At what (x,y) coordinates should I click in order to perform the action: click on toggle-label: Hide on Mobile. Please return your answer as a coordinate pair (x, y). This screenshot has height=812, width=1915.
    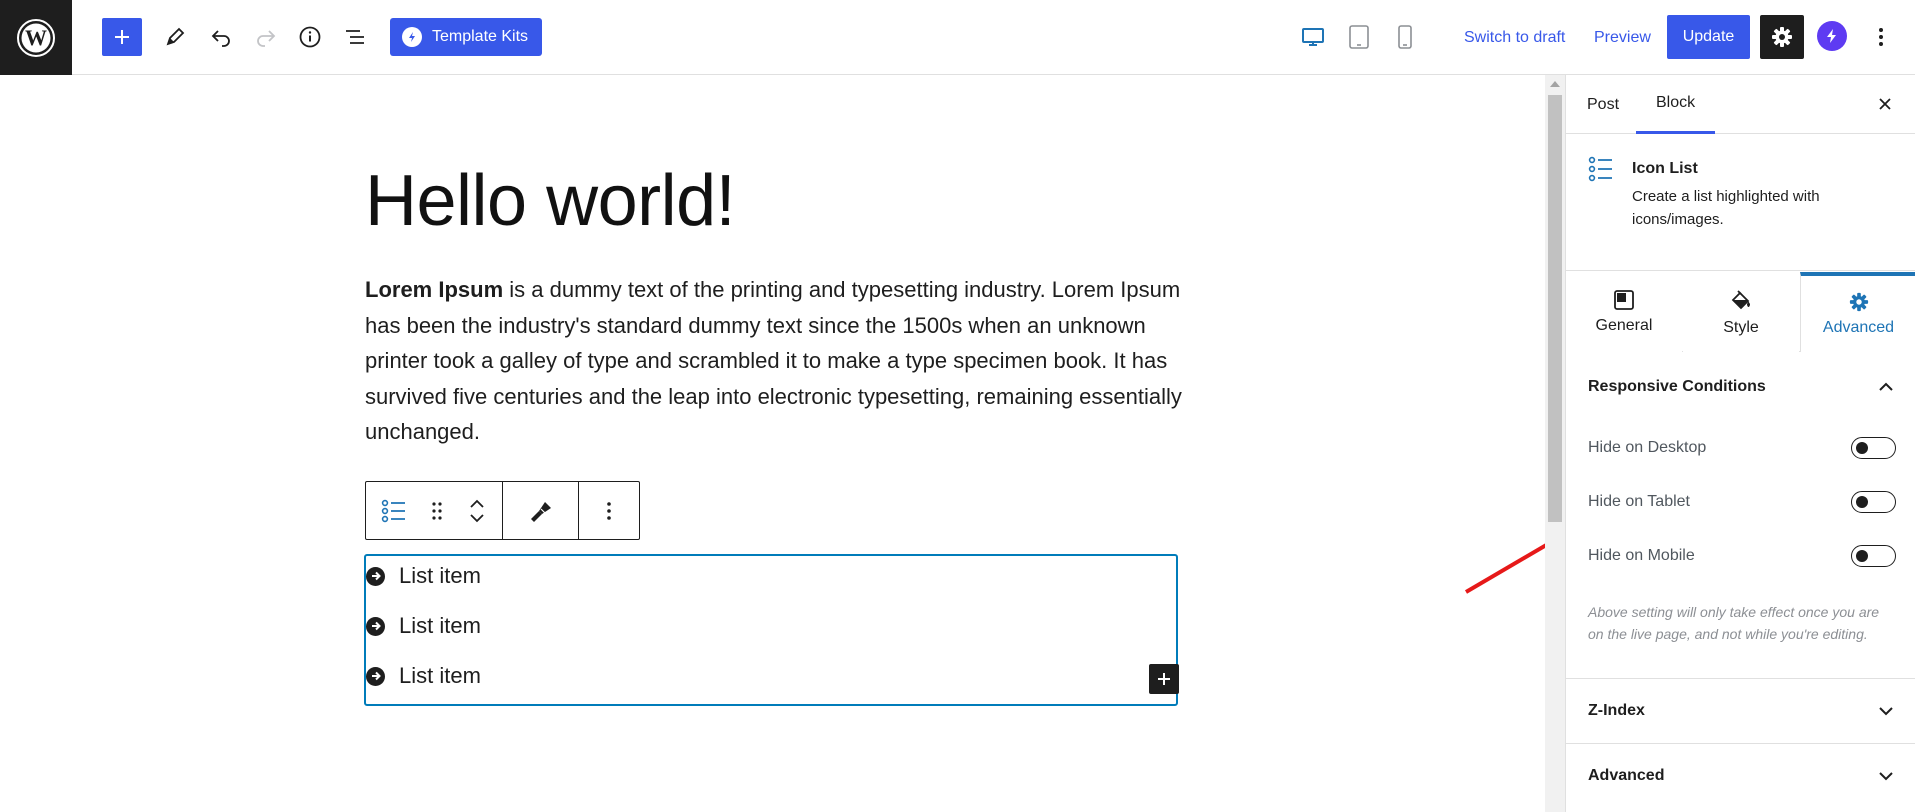
    Looking at the image, I should click on (1641, 555).